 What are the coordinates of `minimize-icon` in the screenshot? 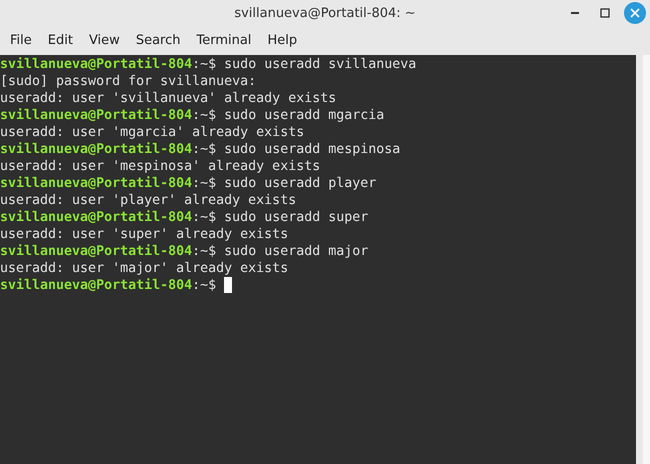 It's located at (575, 13).